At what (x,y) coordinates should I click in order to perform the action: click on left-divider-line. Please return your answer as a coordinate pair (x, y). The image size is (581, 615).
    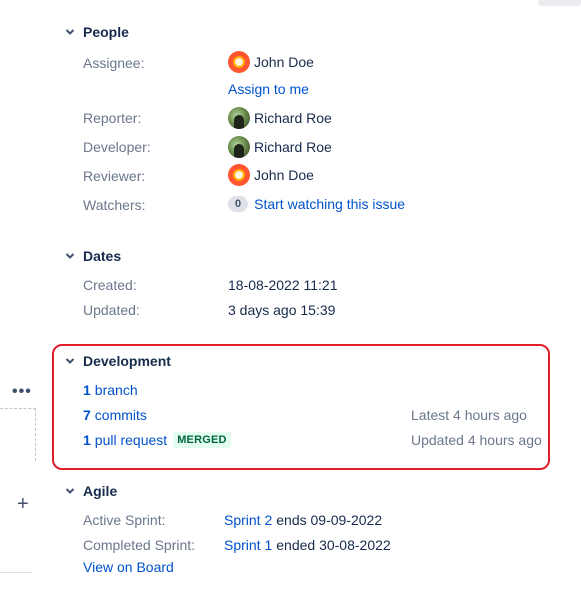
    Looking at the image, I should click on (16, 572).